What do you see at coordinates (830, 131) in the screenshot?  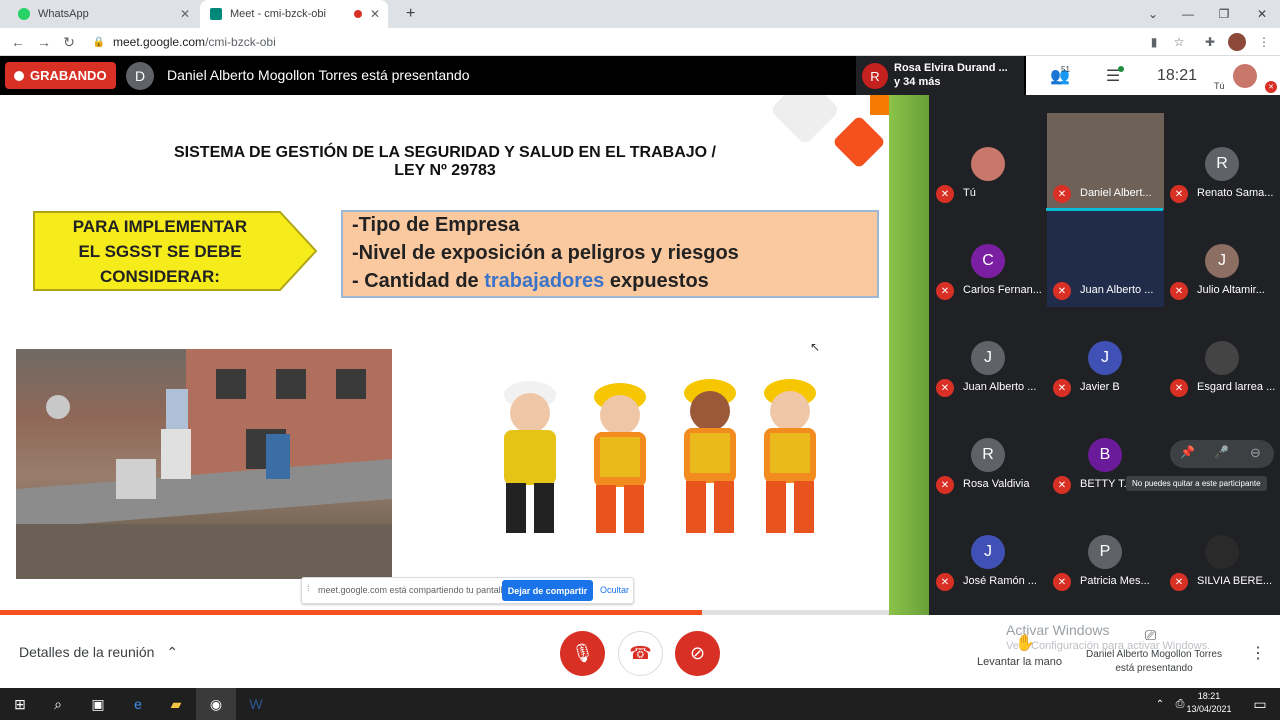 I see `slide-decoration` at bounding box center [830, 131].